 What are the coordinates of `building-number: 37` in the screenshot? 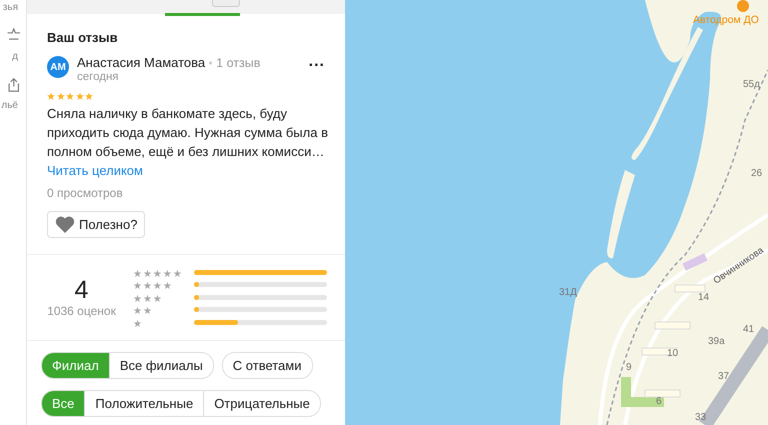 It's located at (724, 376).